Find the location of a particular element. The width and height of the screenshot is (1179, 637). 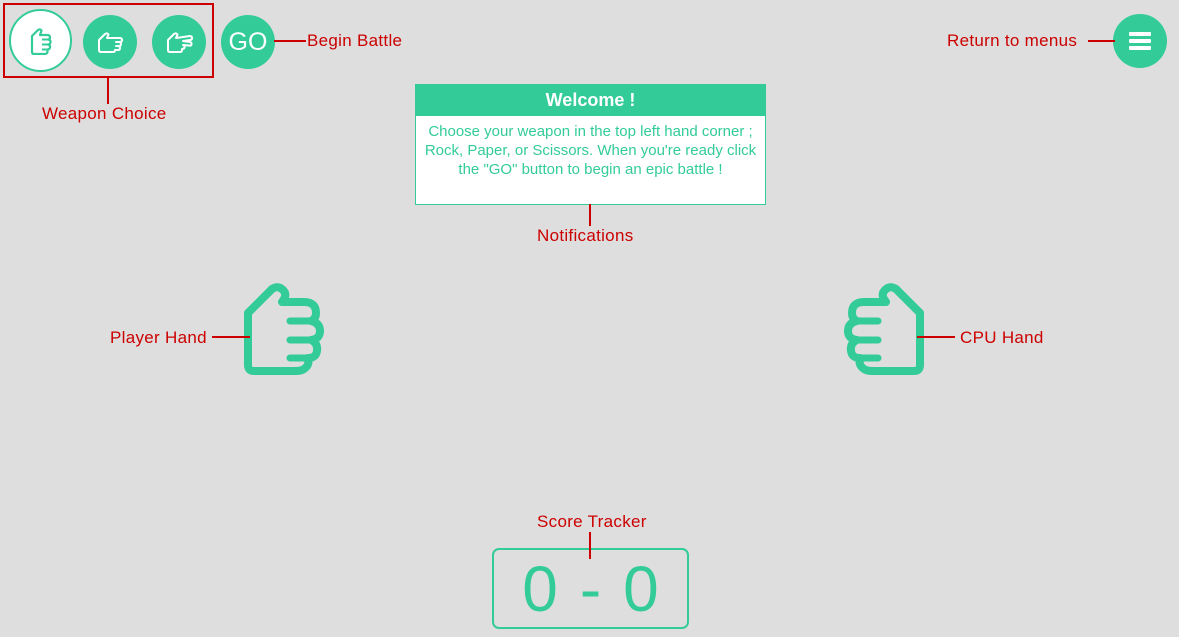

player-hand is located at coordinates (284, 330).